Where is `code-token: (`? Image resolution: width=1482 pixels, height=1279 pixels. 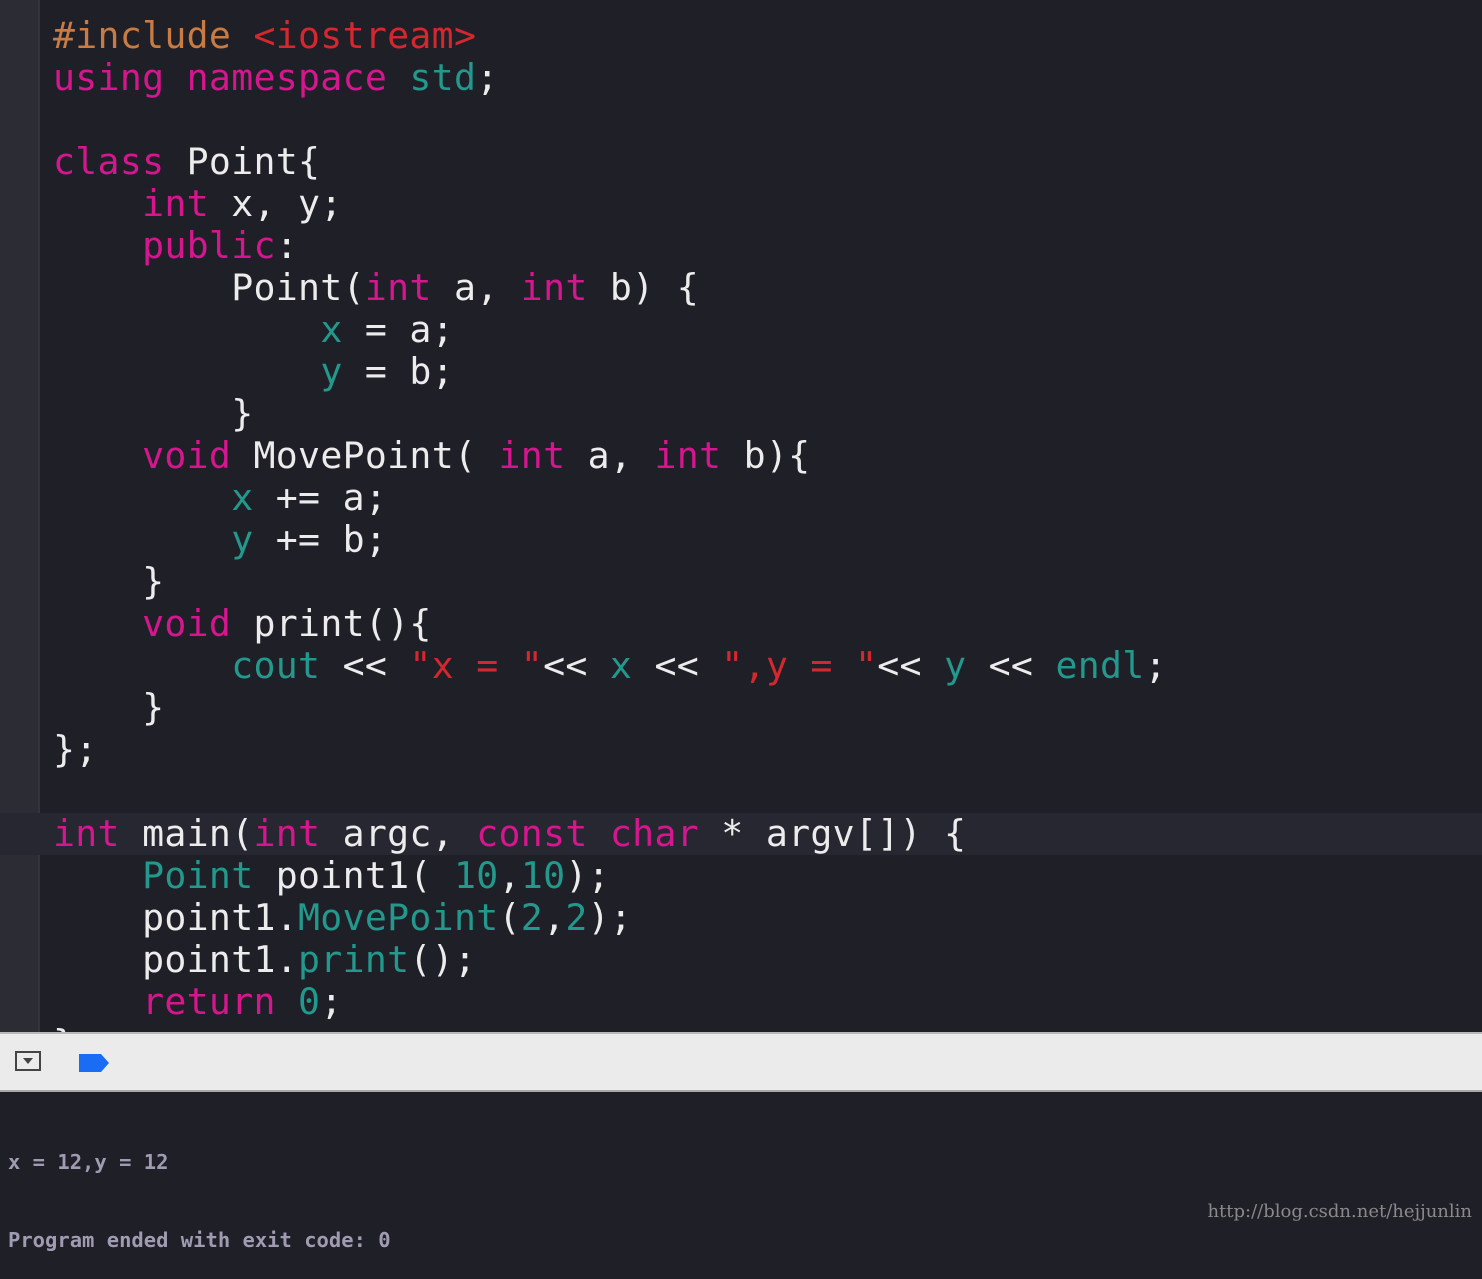 code-token: ( is located at coordinates (509, 917).